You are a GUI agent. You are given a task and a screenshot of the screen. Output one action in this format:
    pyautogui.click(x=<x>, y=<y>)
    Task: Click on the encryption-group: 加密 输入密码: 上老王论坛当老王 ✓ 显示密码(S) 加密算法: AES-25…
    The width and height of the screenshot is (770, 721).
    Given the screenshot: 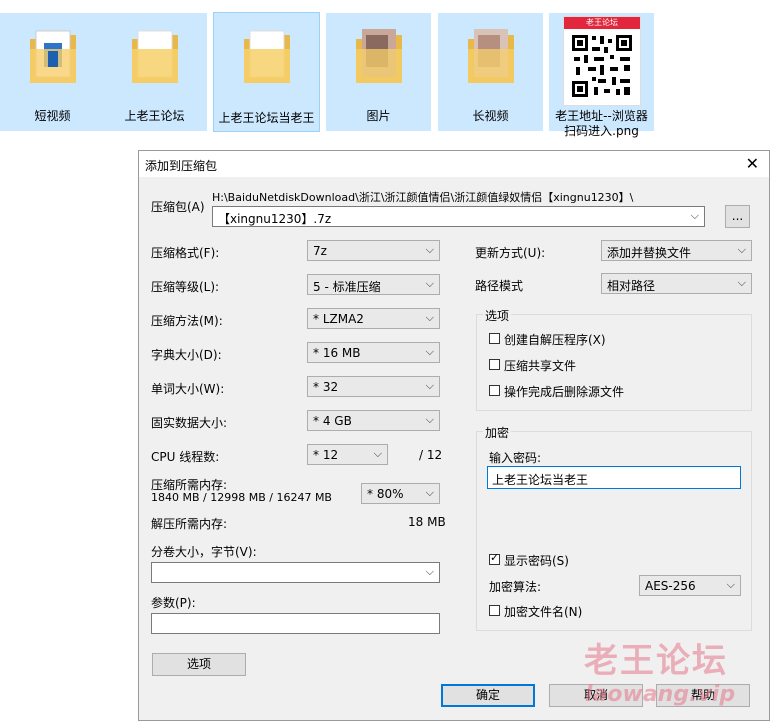 What is the action you would take?
    pyautogui.click(x=614, y=527)
    